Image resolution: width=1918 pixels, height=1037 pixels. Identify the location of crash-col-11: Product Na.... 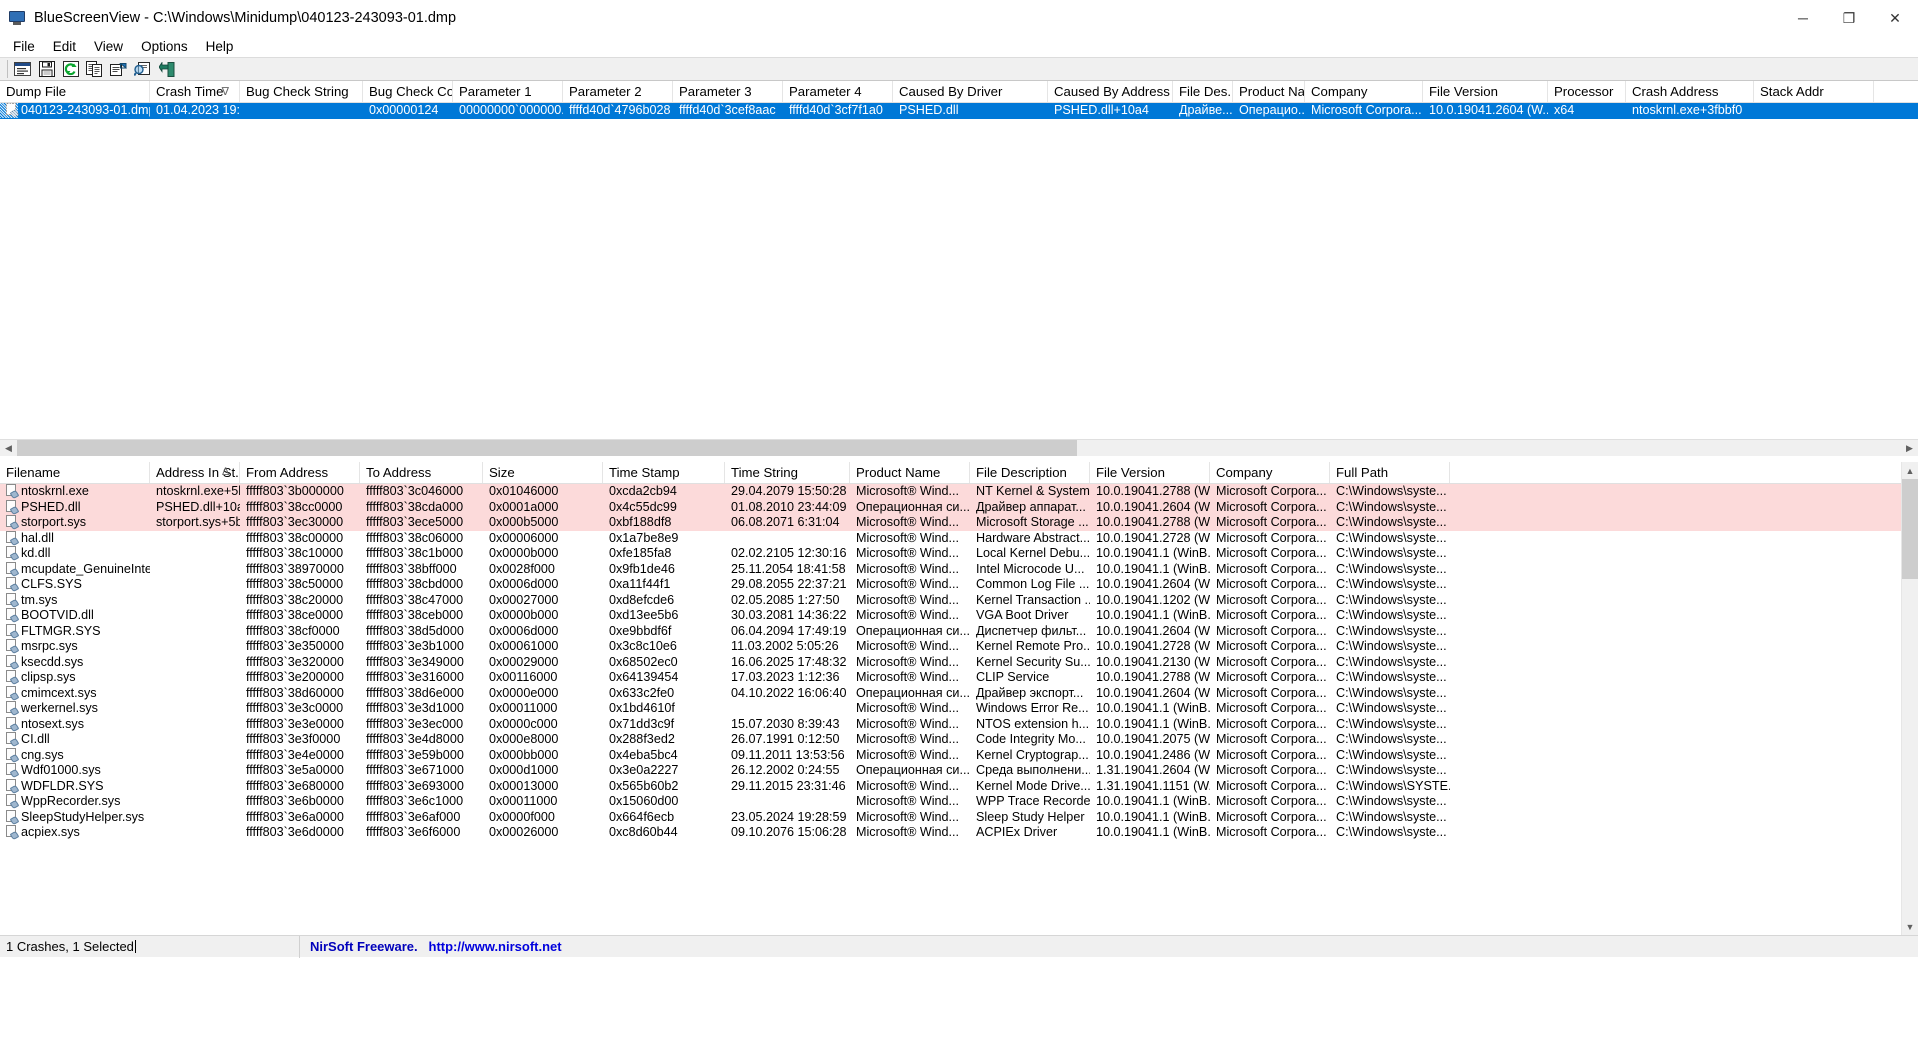
(1269, 91).